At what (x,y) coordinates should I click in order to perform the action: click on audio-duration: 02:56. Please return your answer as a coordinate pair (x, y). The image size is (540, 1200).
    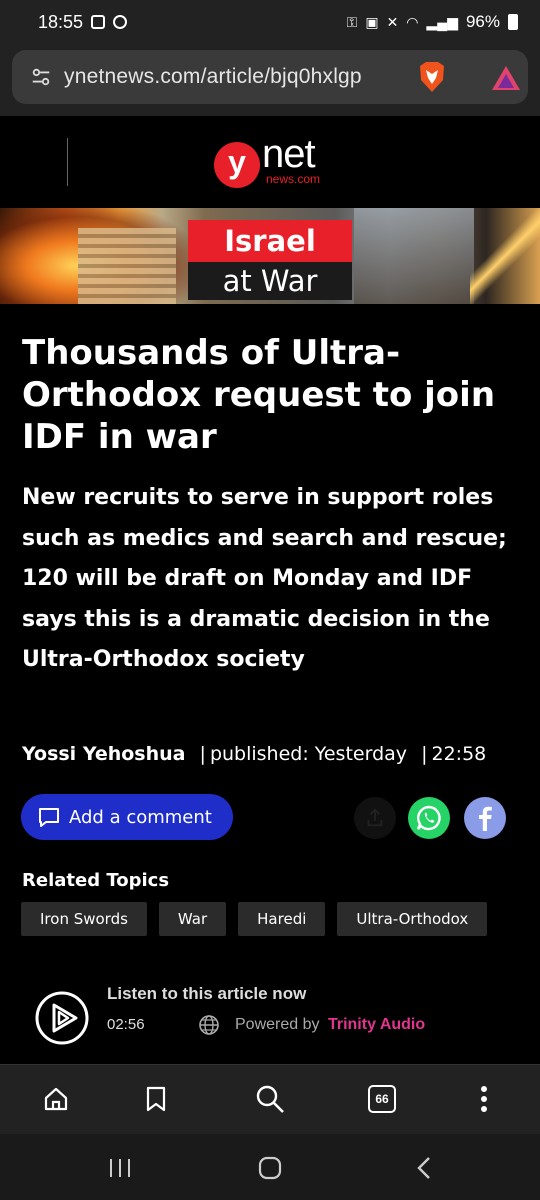
    Looking at the image, I should click on (126, 1024).